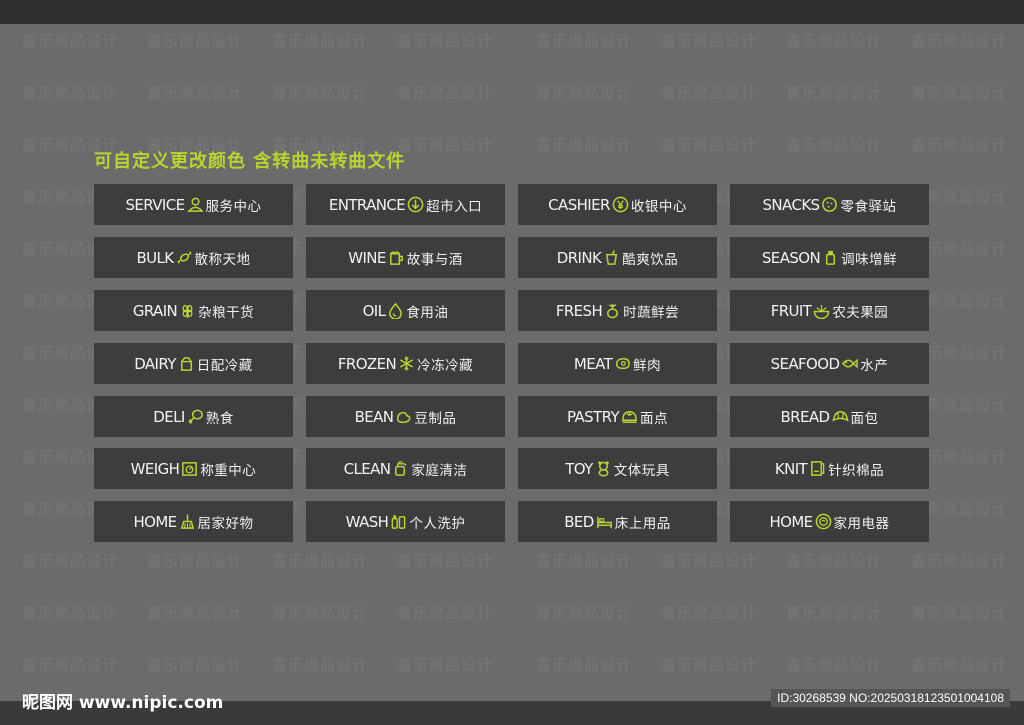 The image size is (1024, 725). I want to click on sign-english-label: SERVICE, so click(155, 204).